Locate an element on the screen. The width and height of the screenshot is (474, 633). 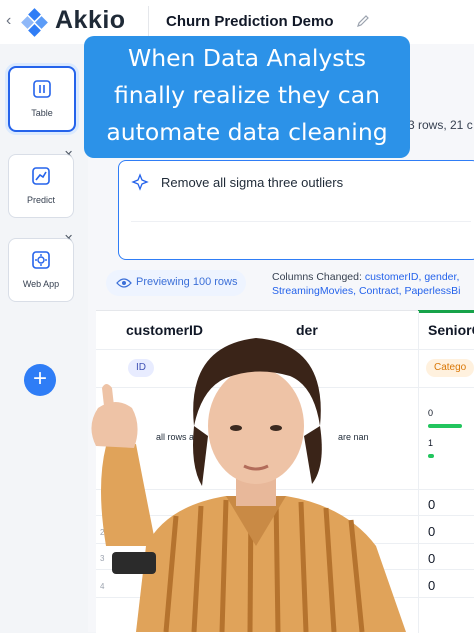
columns-changed-list-1: customerID, gender, is located at coordinates (412, 277).